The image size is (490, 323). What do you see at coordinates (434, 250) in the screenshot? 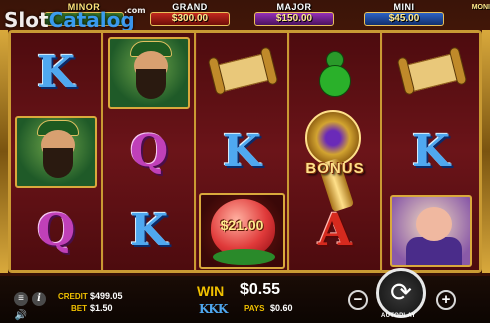
I see `pig-body` at bounding box center [434, 250].